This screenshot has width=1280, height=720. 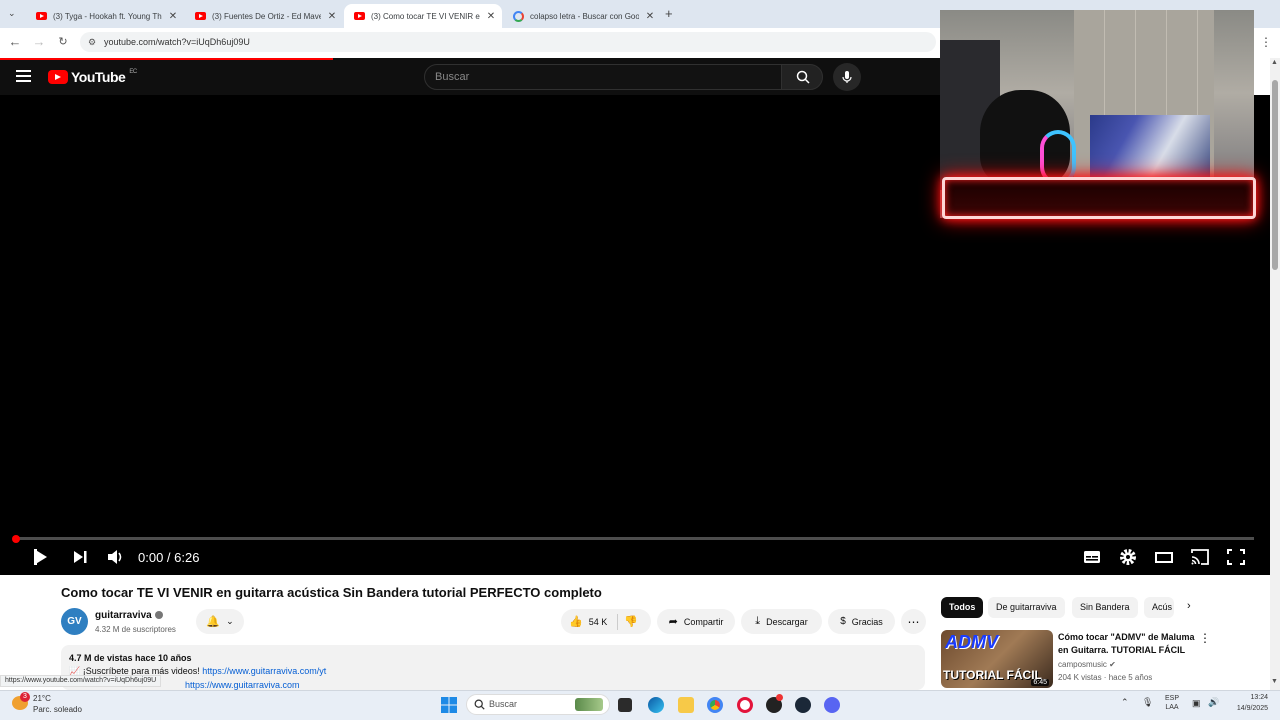 I want to click on notifications-button: 🔔 ⌄, so click(x=220, y=621).